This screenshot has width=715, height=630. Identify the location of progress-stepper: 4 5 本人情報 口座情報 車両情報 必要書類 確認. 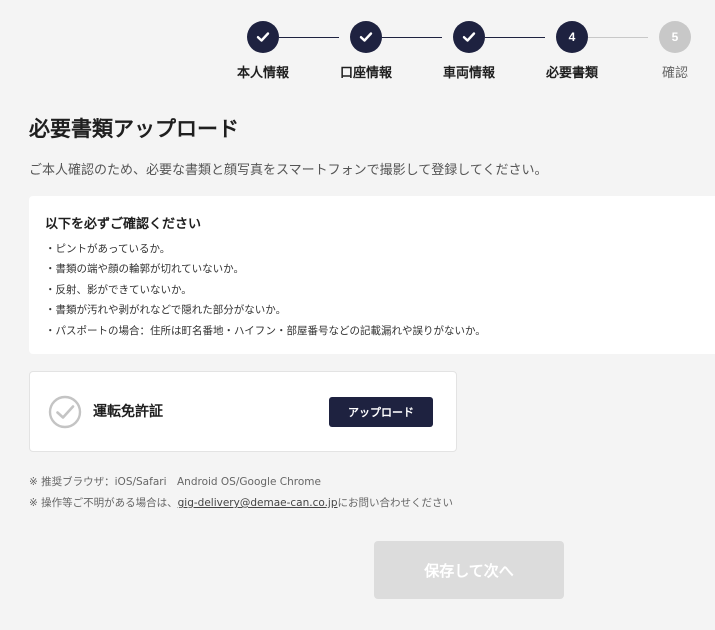
(357, 45).